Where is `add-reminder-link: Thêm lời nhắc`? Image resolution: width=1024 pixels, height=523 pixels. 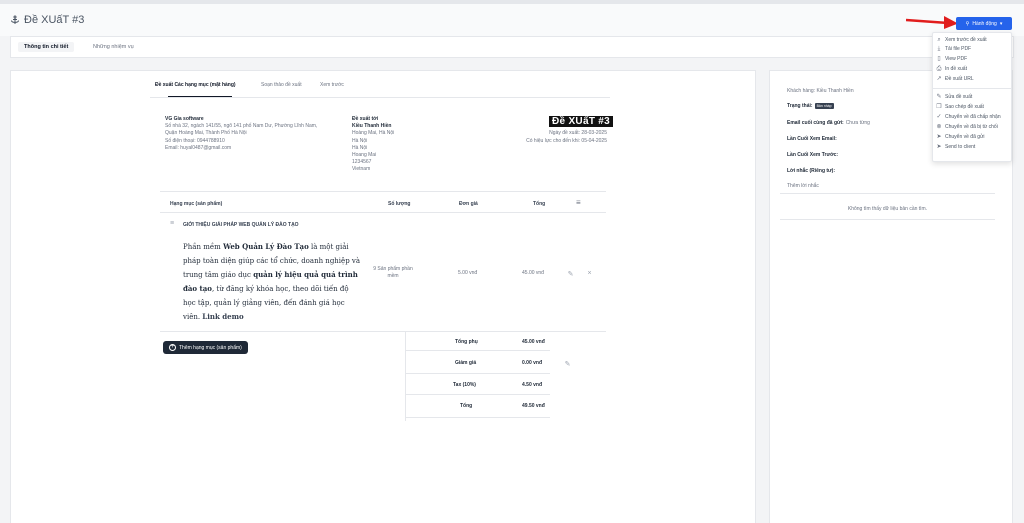
add-reminder-link: Thêm lời nhắc is located at coordinates (803, 186).